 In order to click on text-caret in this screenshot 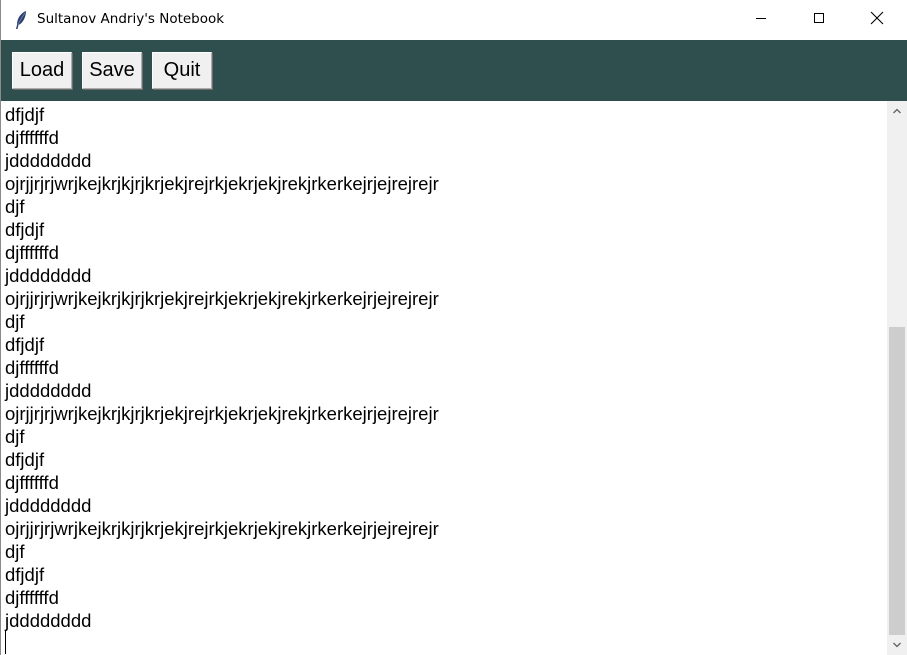, I will do `click(5, 642)`.